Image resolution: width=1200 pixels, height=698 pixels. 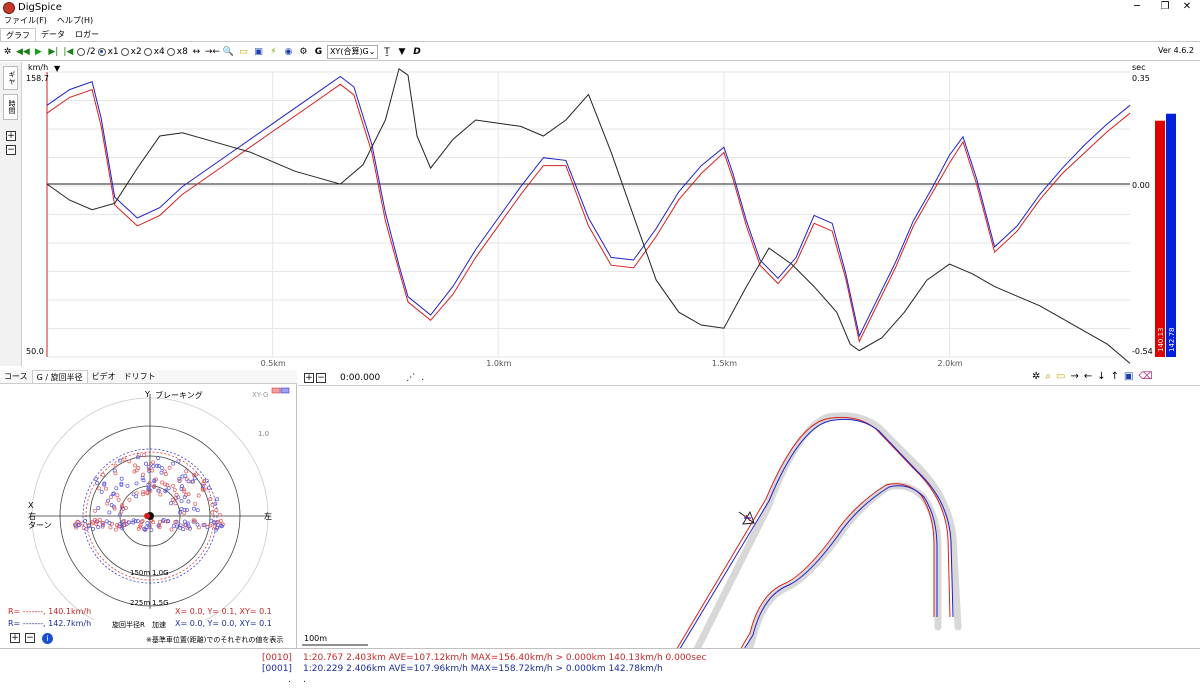 What do you see at coordinates (1176, 50) in the screenshot?
I see `version-label: Ver 4.6.2` at bounding box center [1176, 50].